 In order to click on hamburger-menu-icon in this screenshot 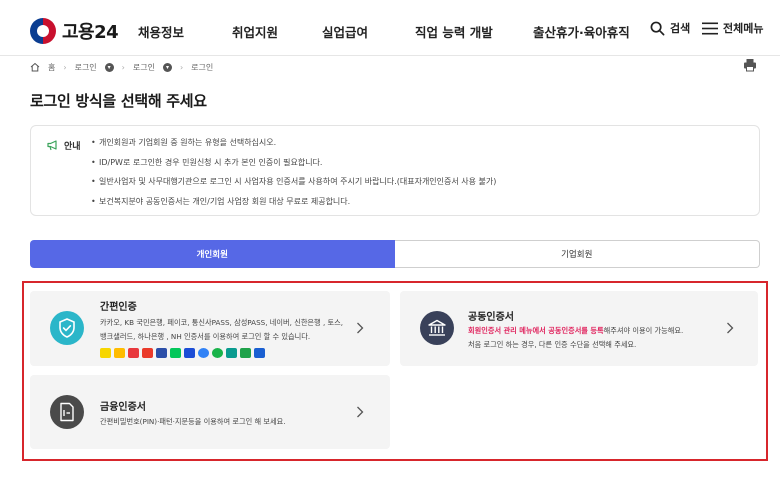, I will do `click(710, 28)`.